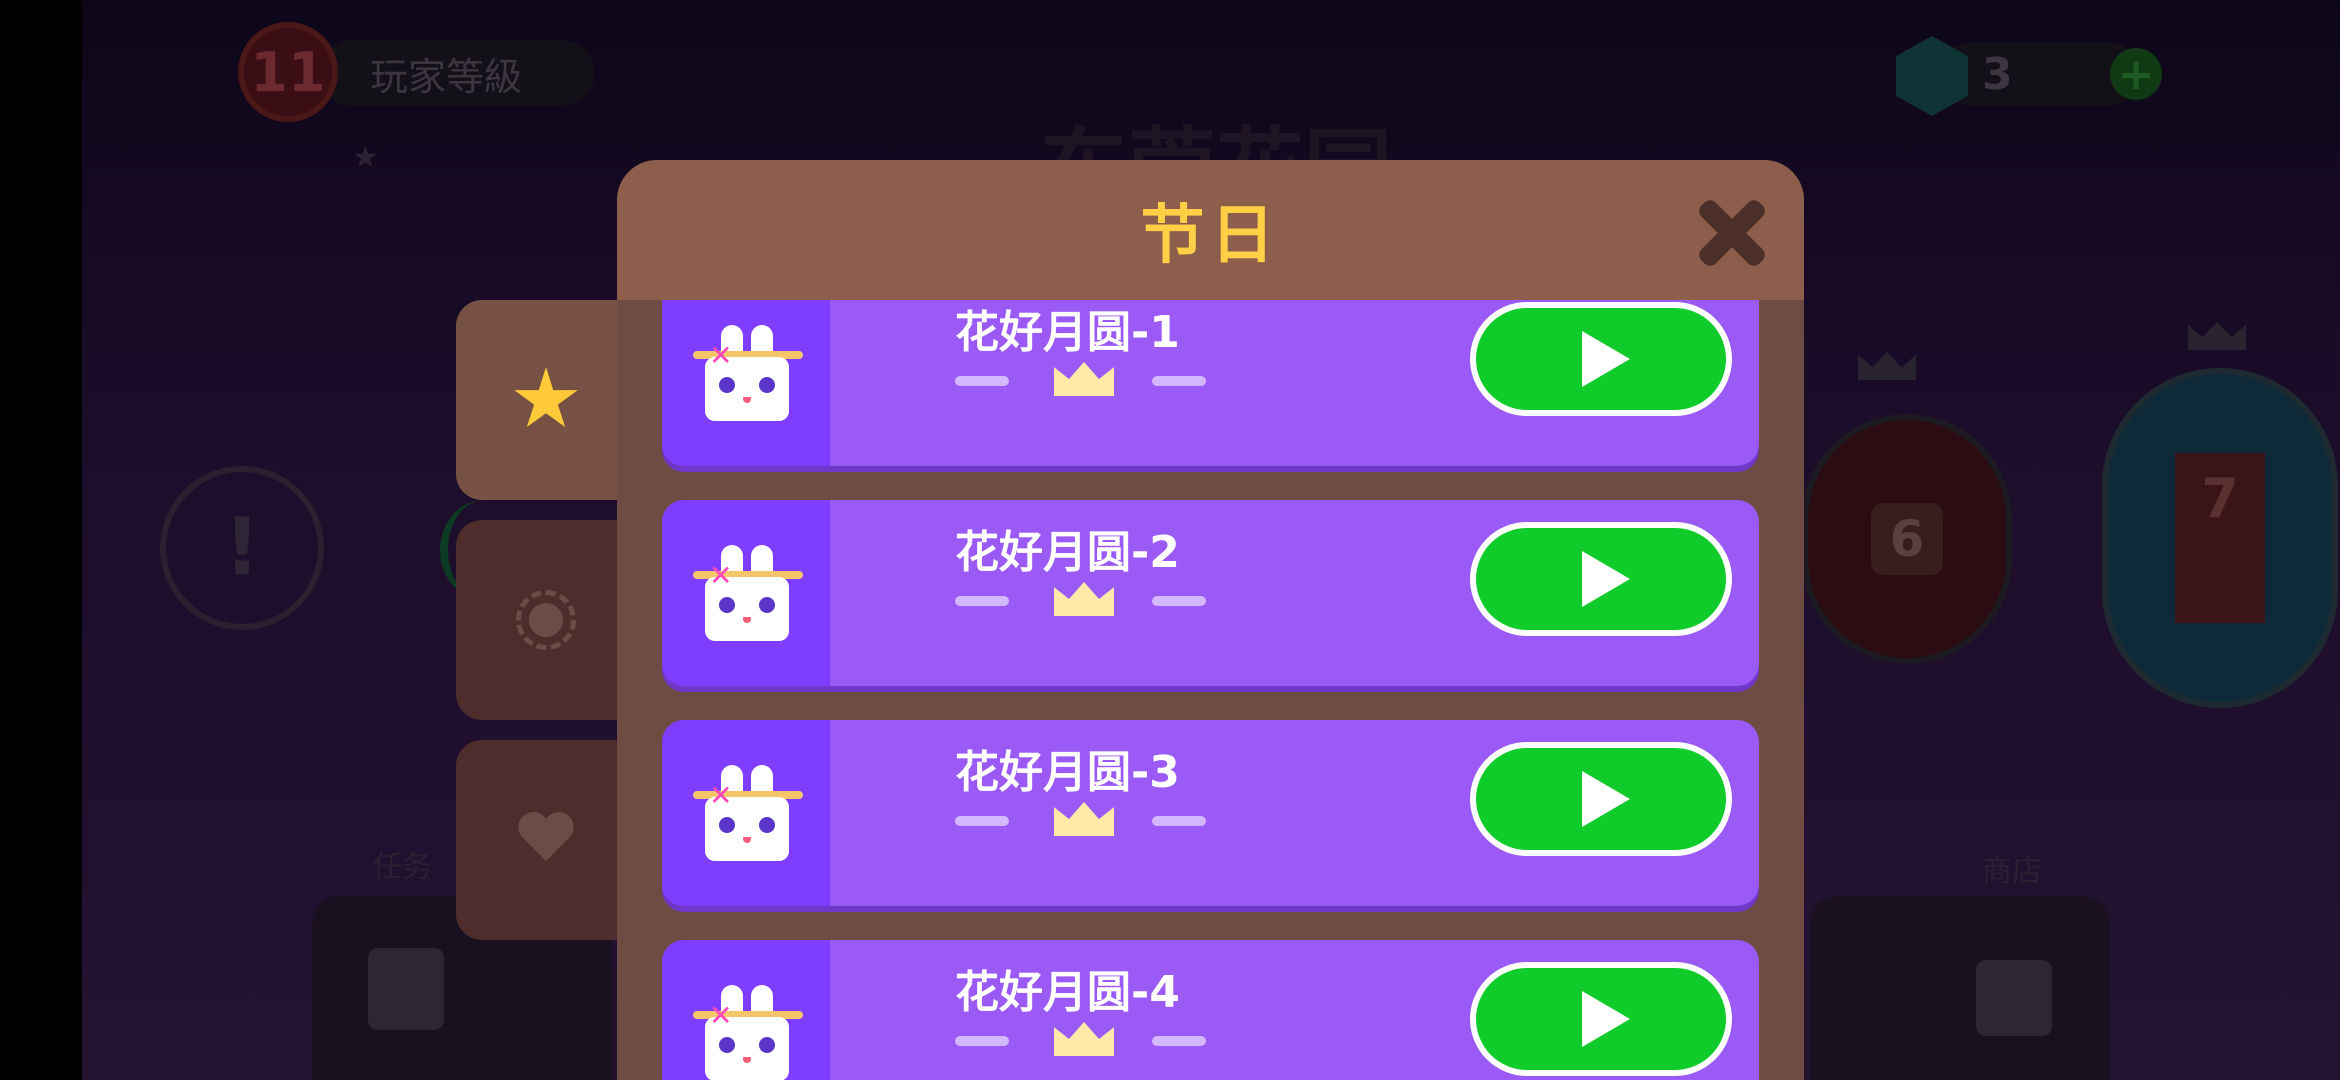 This screenshot has height=1080, width=2340. What do you see at coordinates (1067, 772) in the screenshot?
I see `level-name: 花好月圆-3` at bounding box center [1067, 772].